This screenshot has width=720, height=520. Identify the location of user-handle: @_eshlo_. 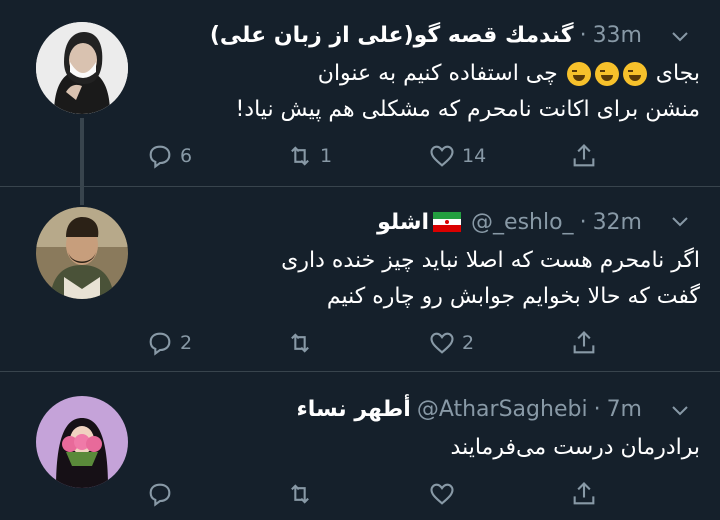
(522, 222).